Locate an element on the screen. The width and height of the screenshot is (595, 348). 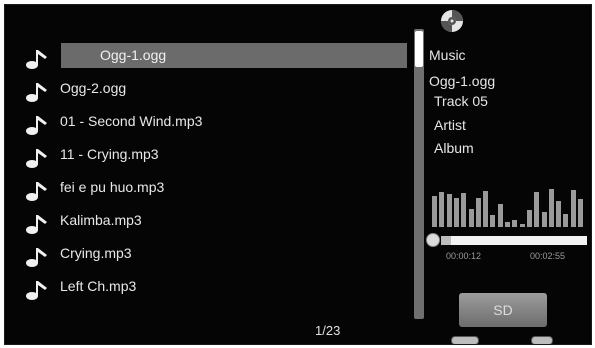
track-label: Left Ch.mp3 is located at coordinates (98, 286).